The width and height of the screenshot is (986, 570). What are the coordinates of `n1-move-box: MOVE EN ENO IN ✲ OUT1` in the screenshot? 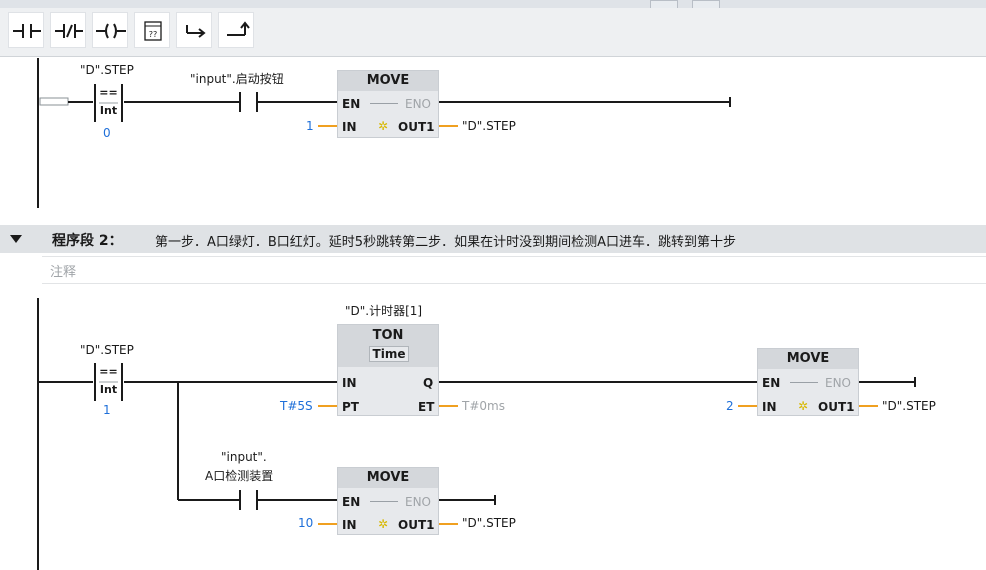 It's located at (388, 104).